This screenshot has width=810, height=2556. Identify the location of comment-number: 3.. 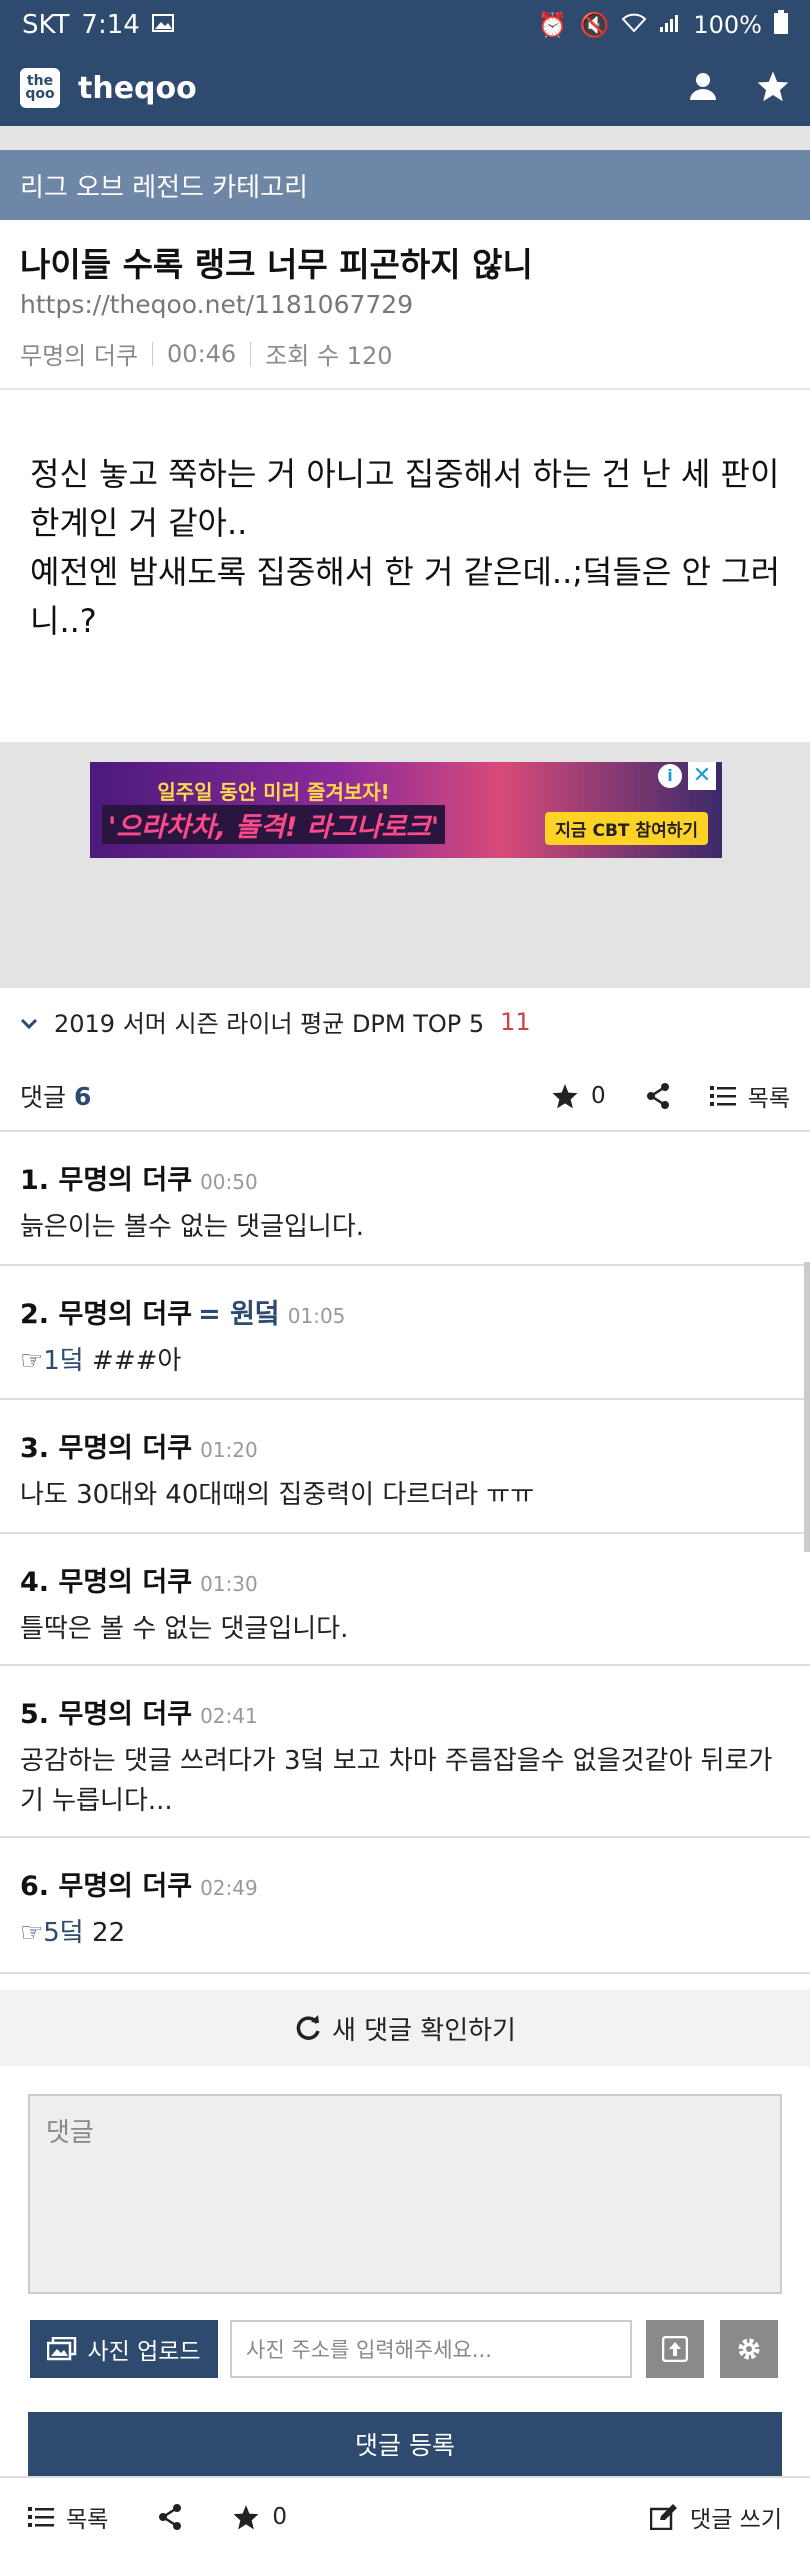
(35, 1448).